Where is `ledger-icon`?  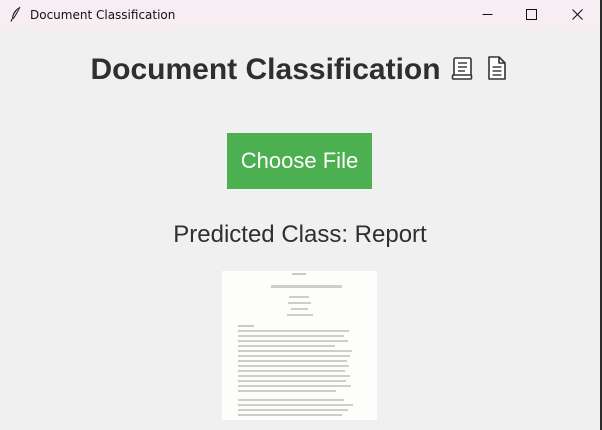
ledger-icon is located at coordinates (463, 70).